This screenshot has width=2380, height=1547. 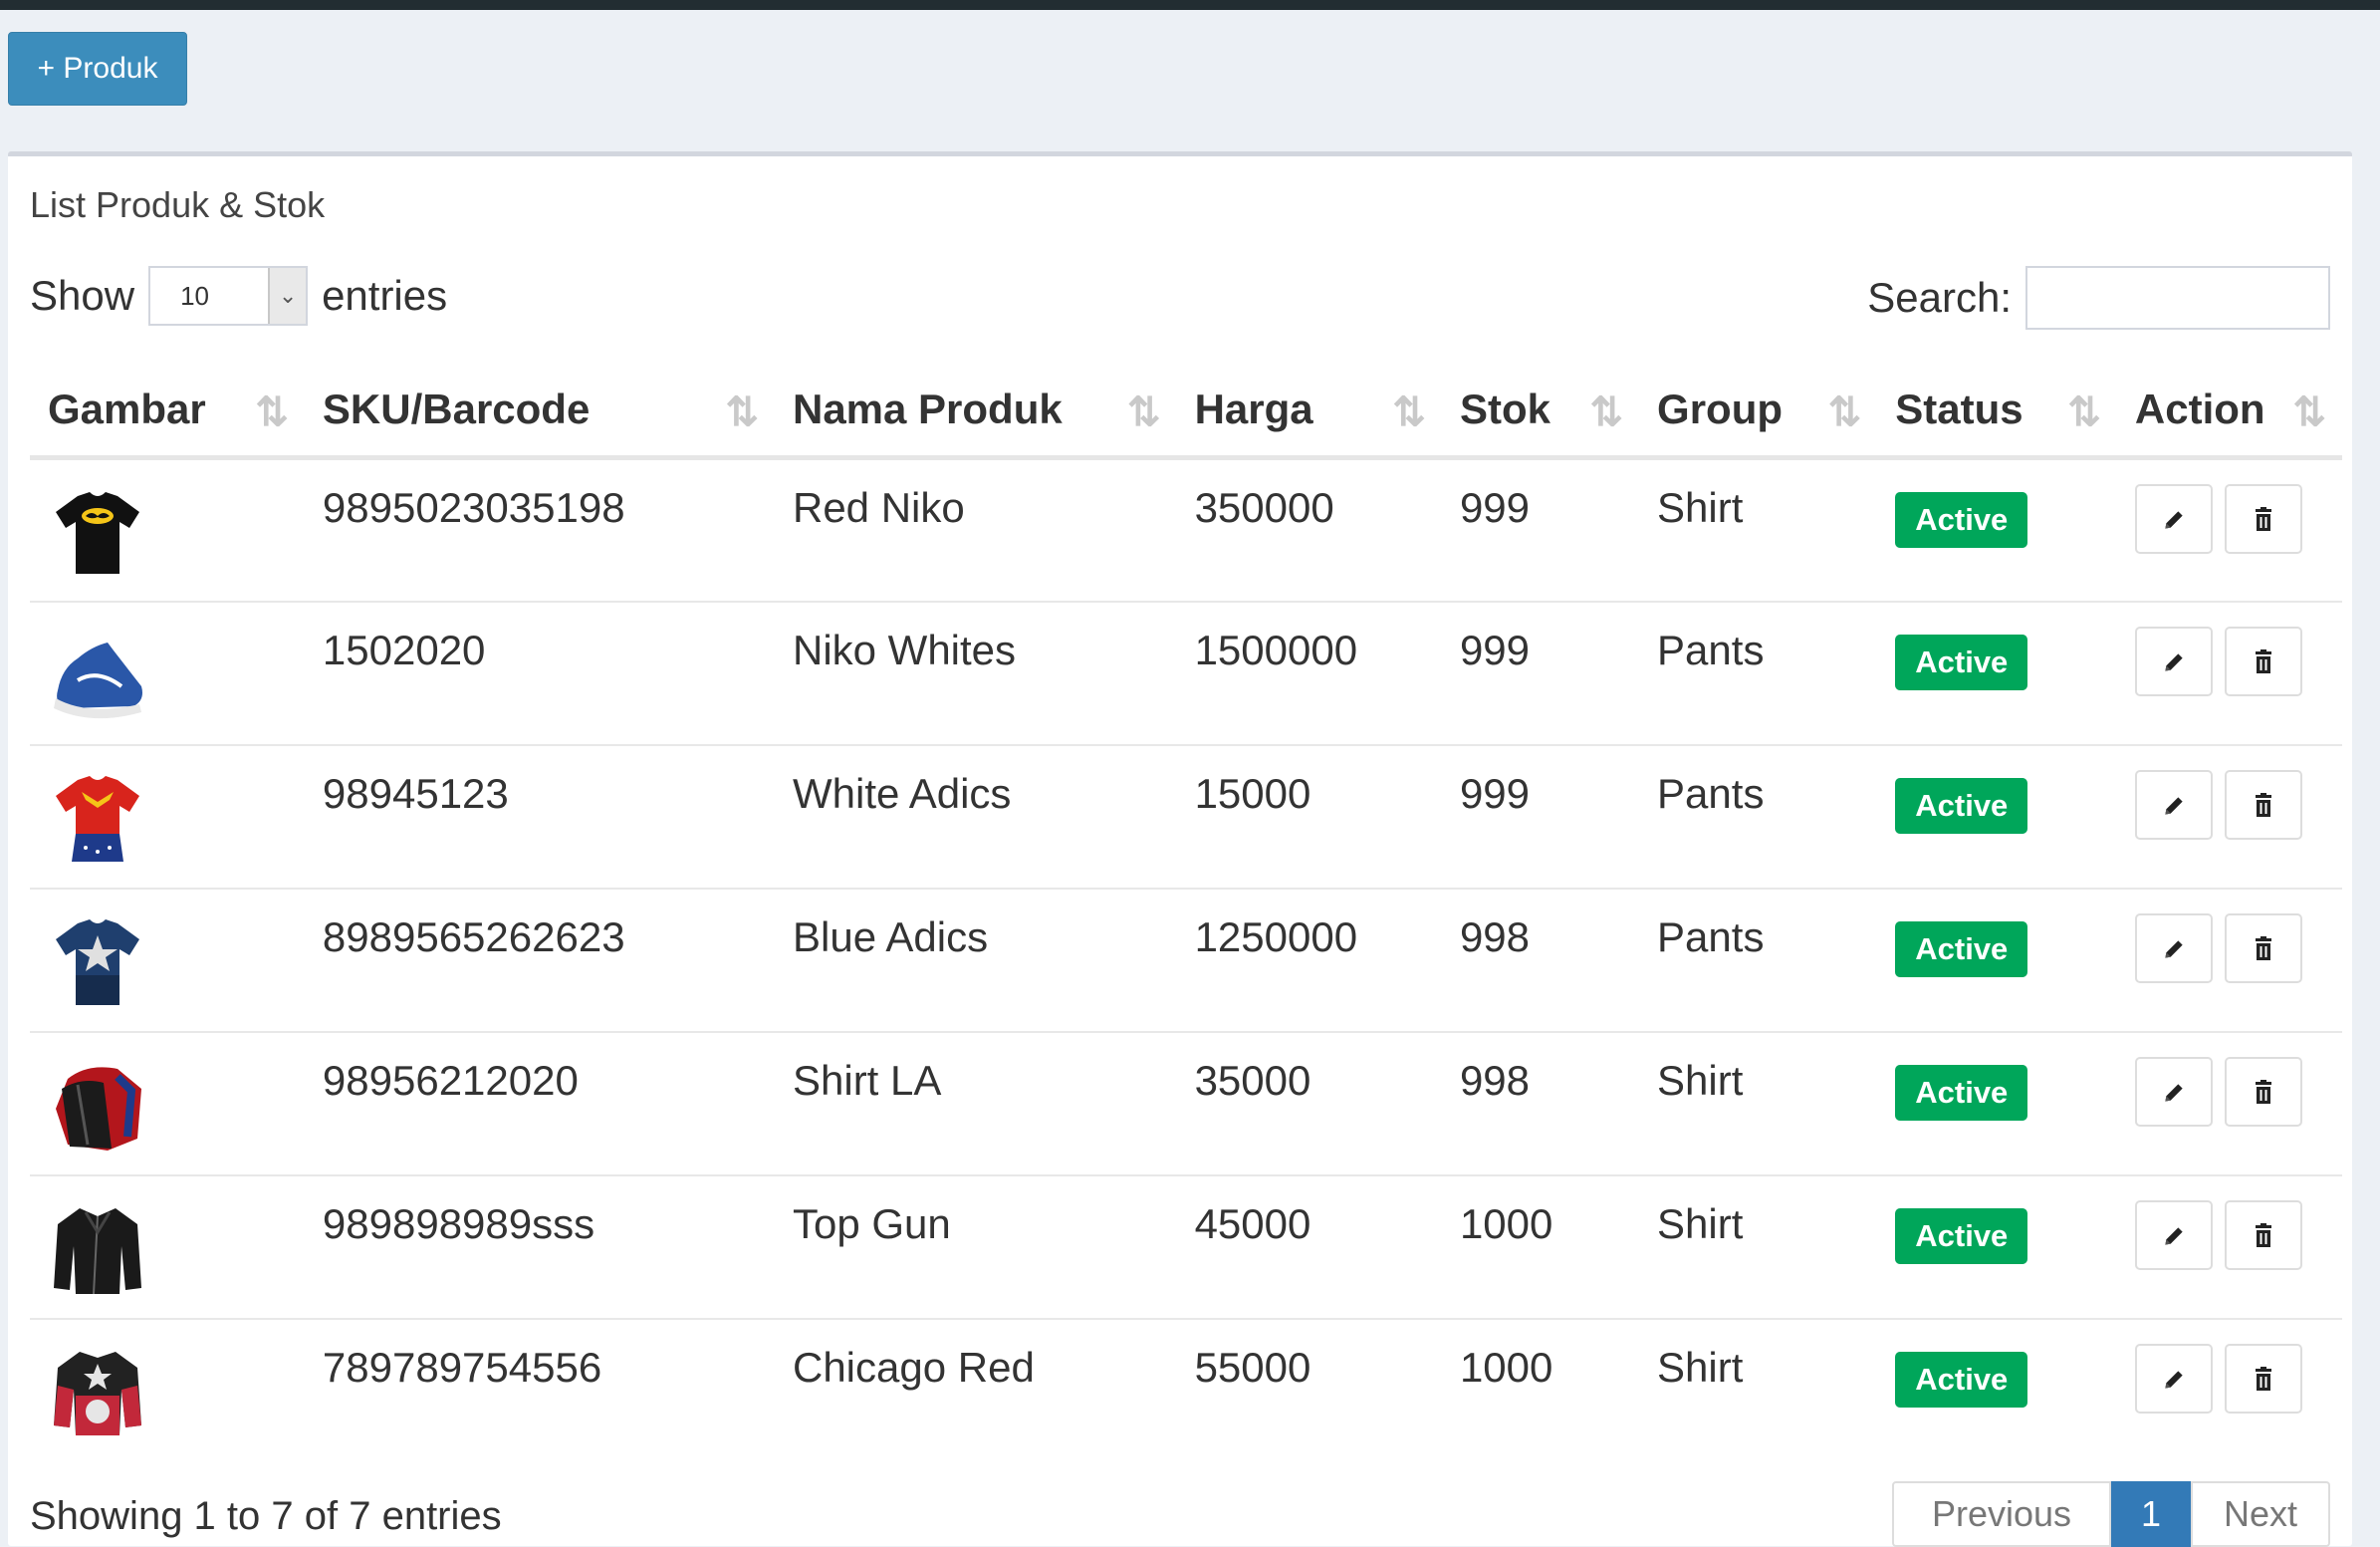 I want to click on sku-cell: 9895023035198, so click(x=539, y=529).